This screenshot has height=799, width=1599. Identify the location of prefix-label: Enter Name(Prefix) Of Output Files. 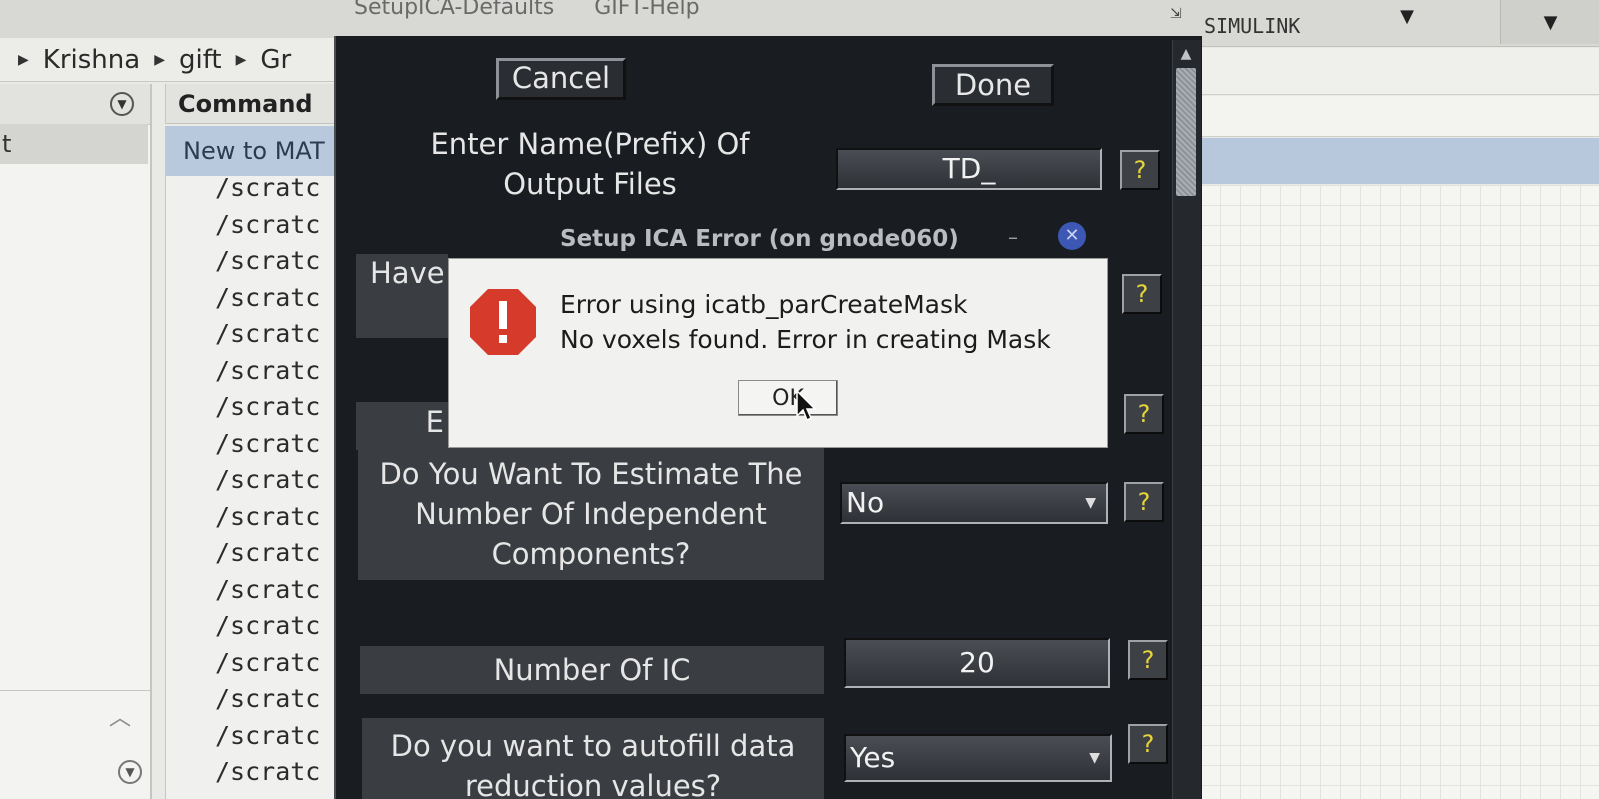
(590, 164).